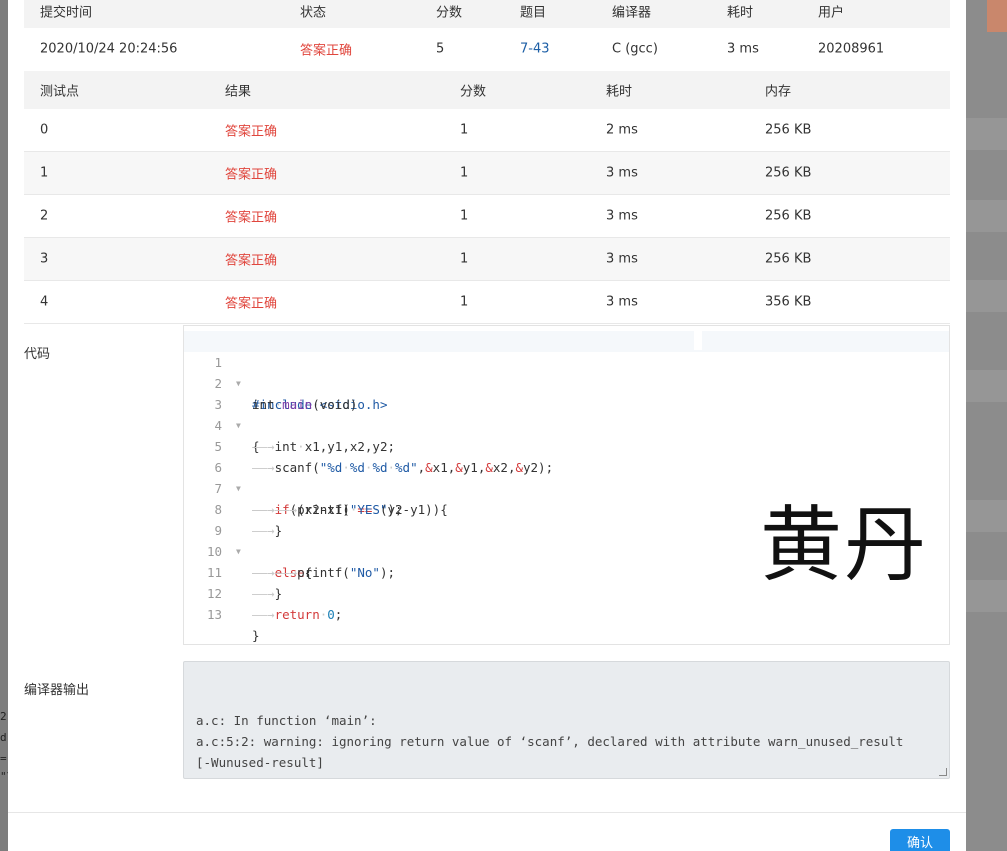 The image size is (1007, 851). Describe the element at coordinates (487, 173) in the screenshot. I see `table-row: 1 答案正确 1 3 ms 256 KB` at that location.